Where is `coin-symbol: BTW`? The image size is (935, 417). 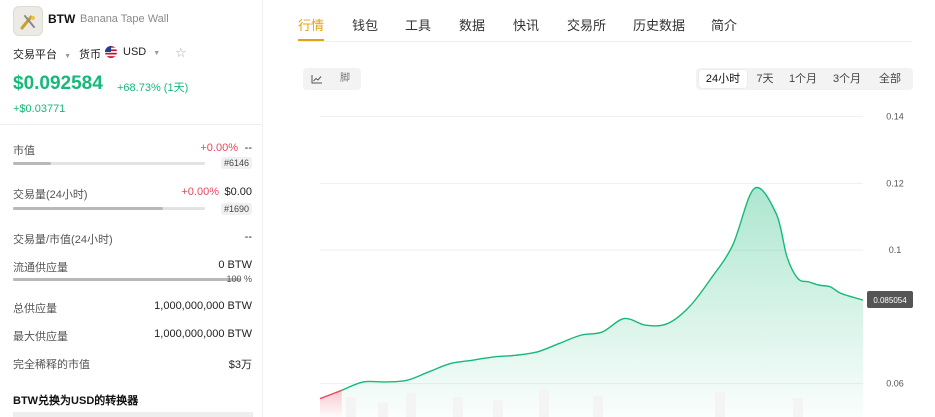
coin-symbol: BTW is located at coordinates (62, 19).